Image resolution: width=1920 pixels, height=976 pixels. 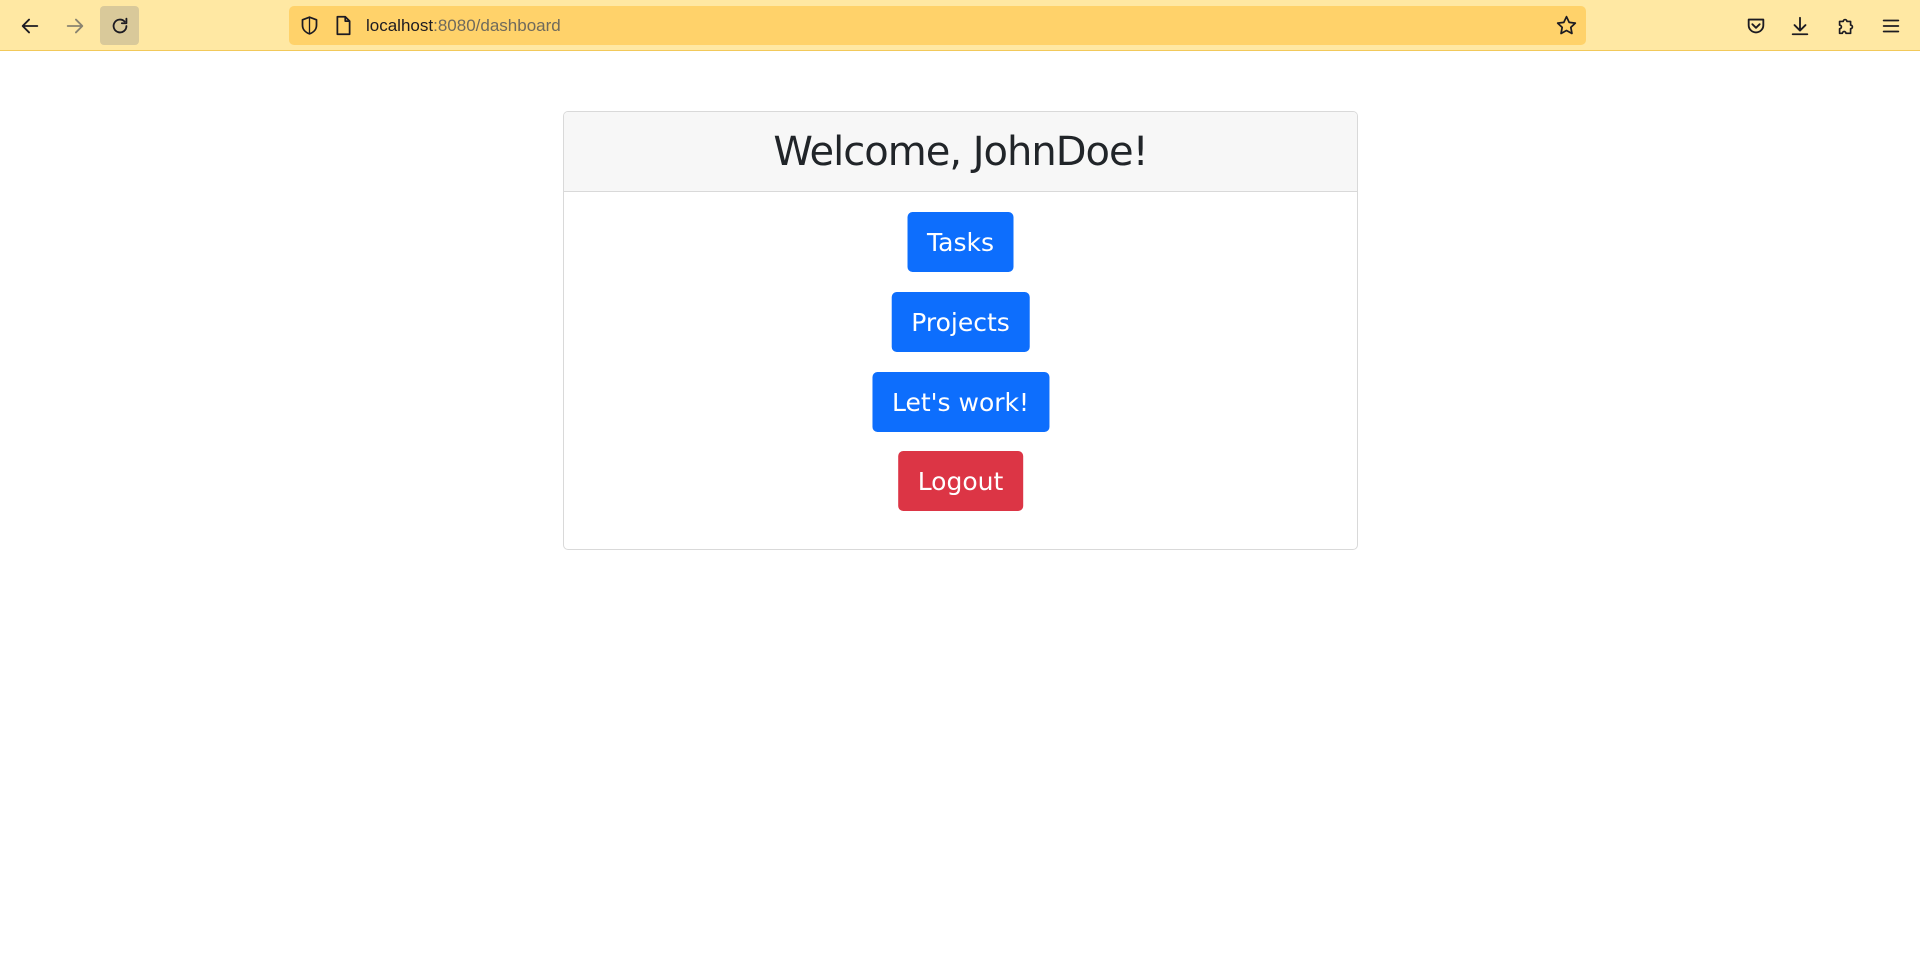 What do you see at coordinates (937, 25) in the screenshot?
I see `address-bar: localhost:8080/dashboard` at bounding box center [937, 25].